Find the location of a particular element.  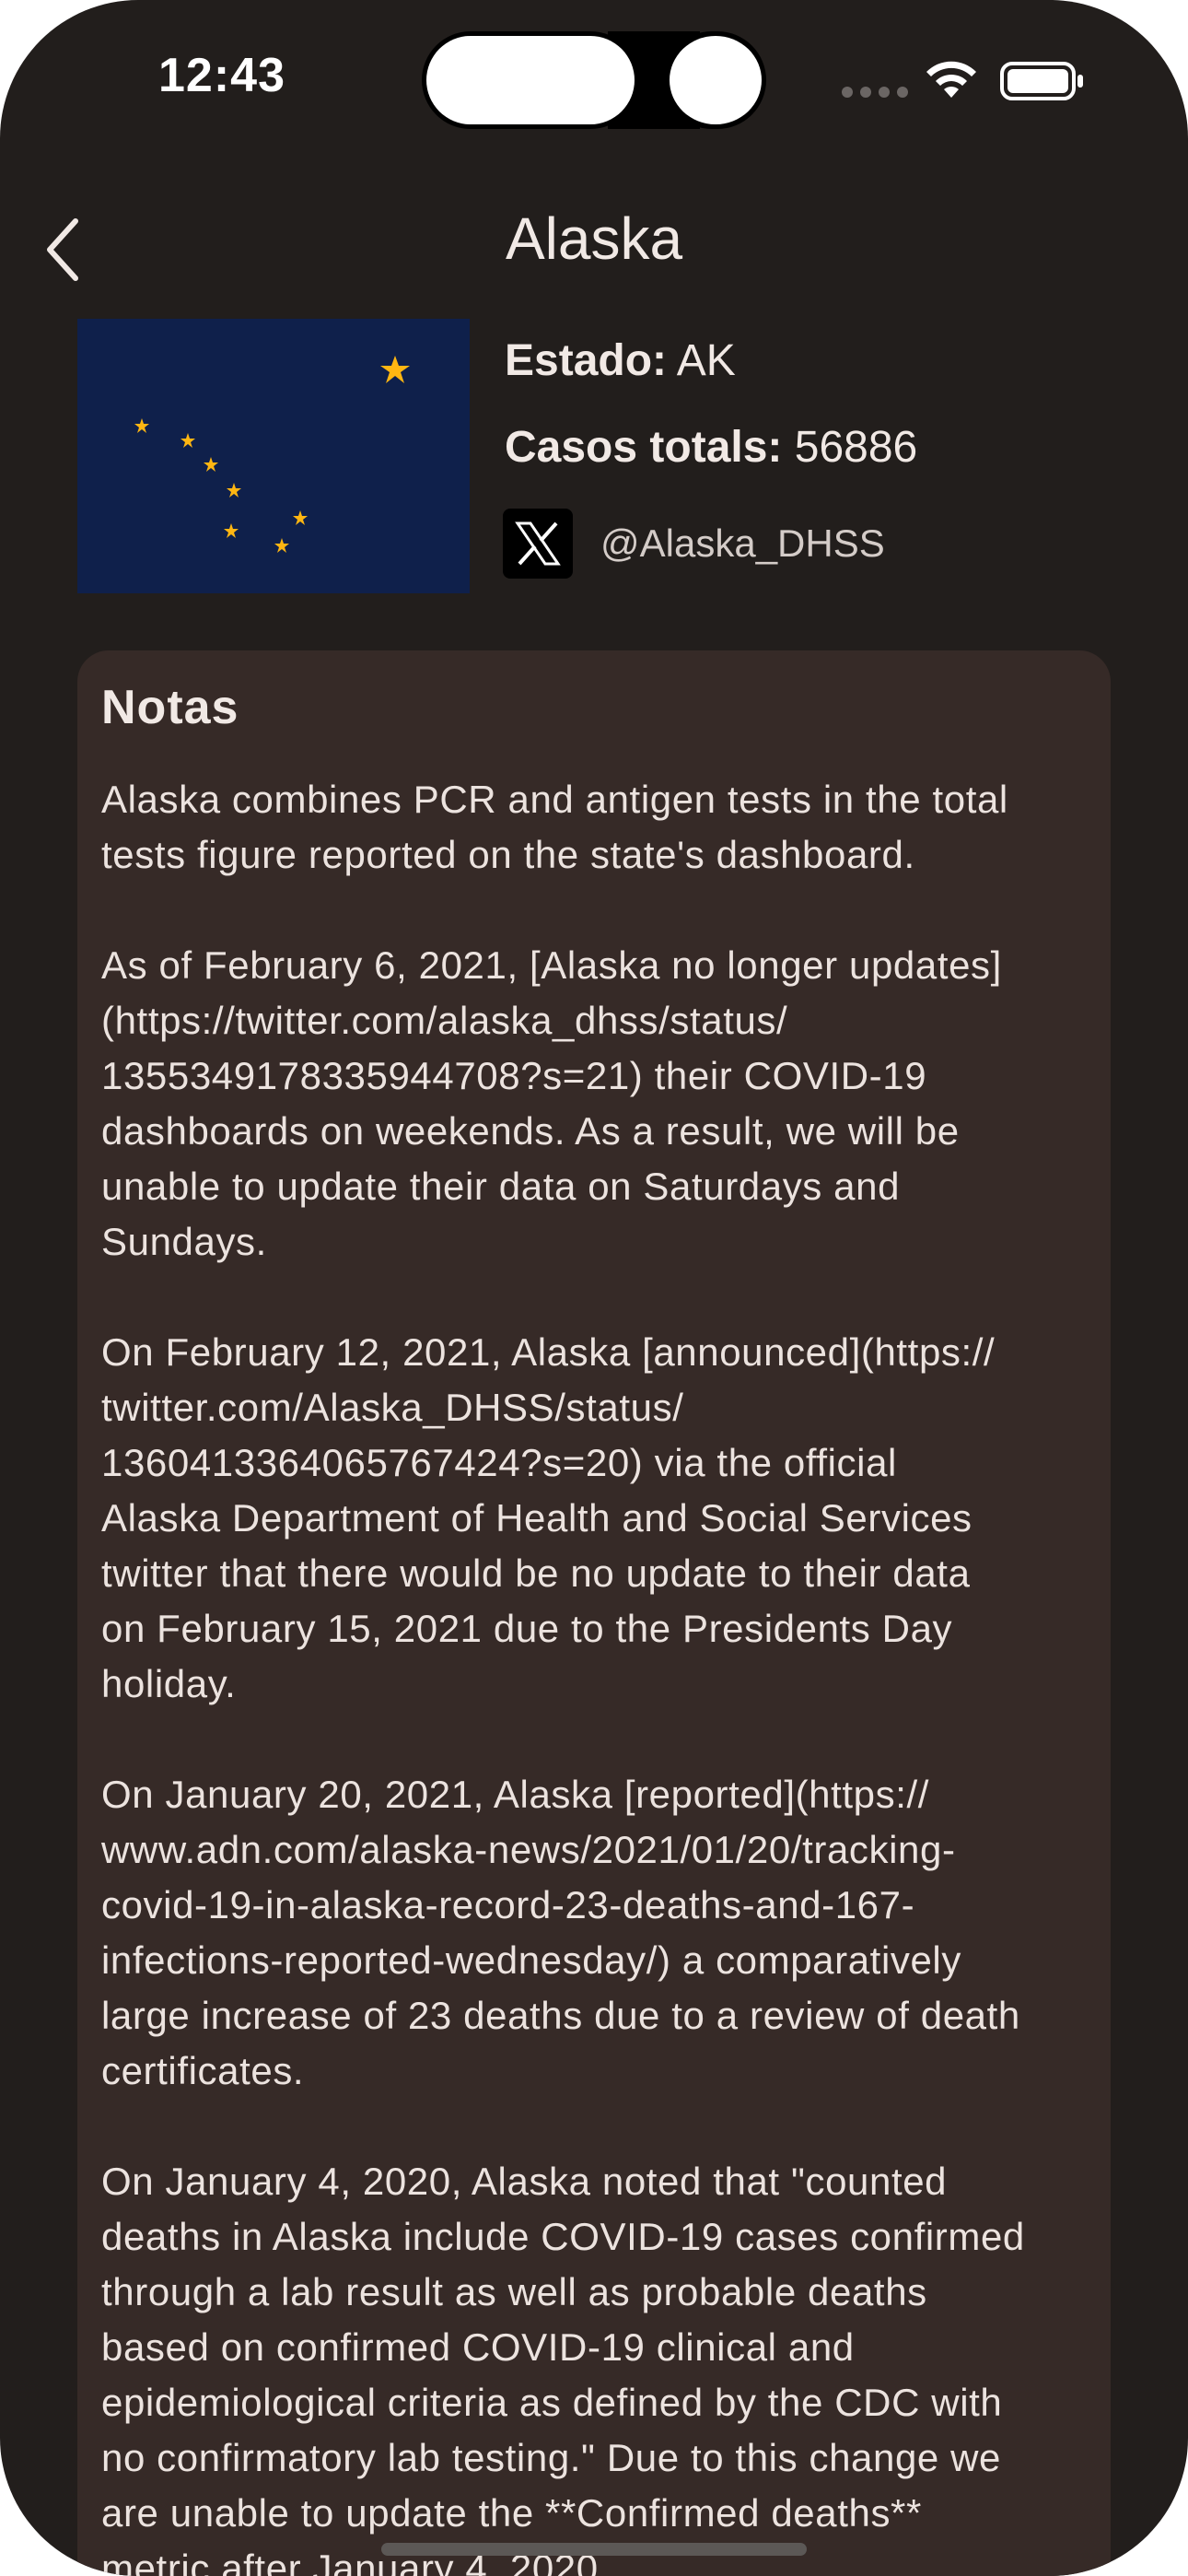

dynamic-island-pill is located at coordinates (530, 80).